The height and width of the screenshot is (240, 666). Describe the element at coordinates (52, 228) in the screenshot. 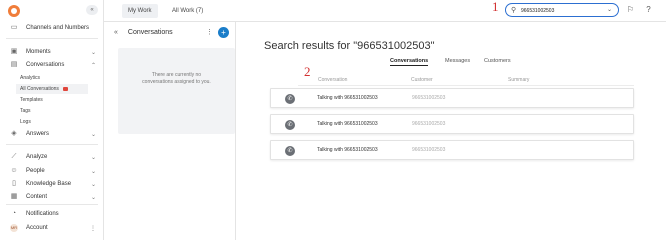

I see `sidebar-item-account: MR Account ⋮` at that location.